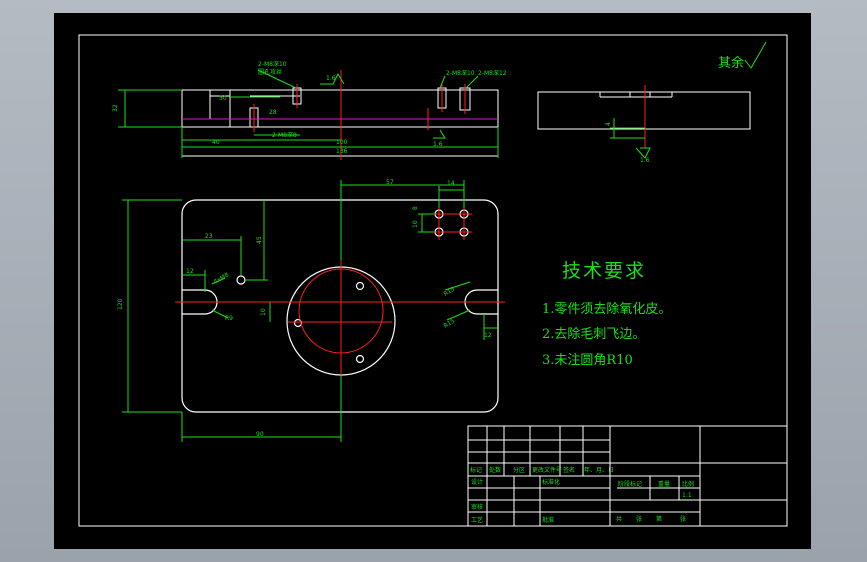 Image resolution: width=867 pixels, height=562 pixels. Describe the element at coordinates (492, 73) in the screenshot. I see `svg-text: 2-M8深12` at that location.